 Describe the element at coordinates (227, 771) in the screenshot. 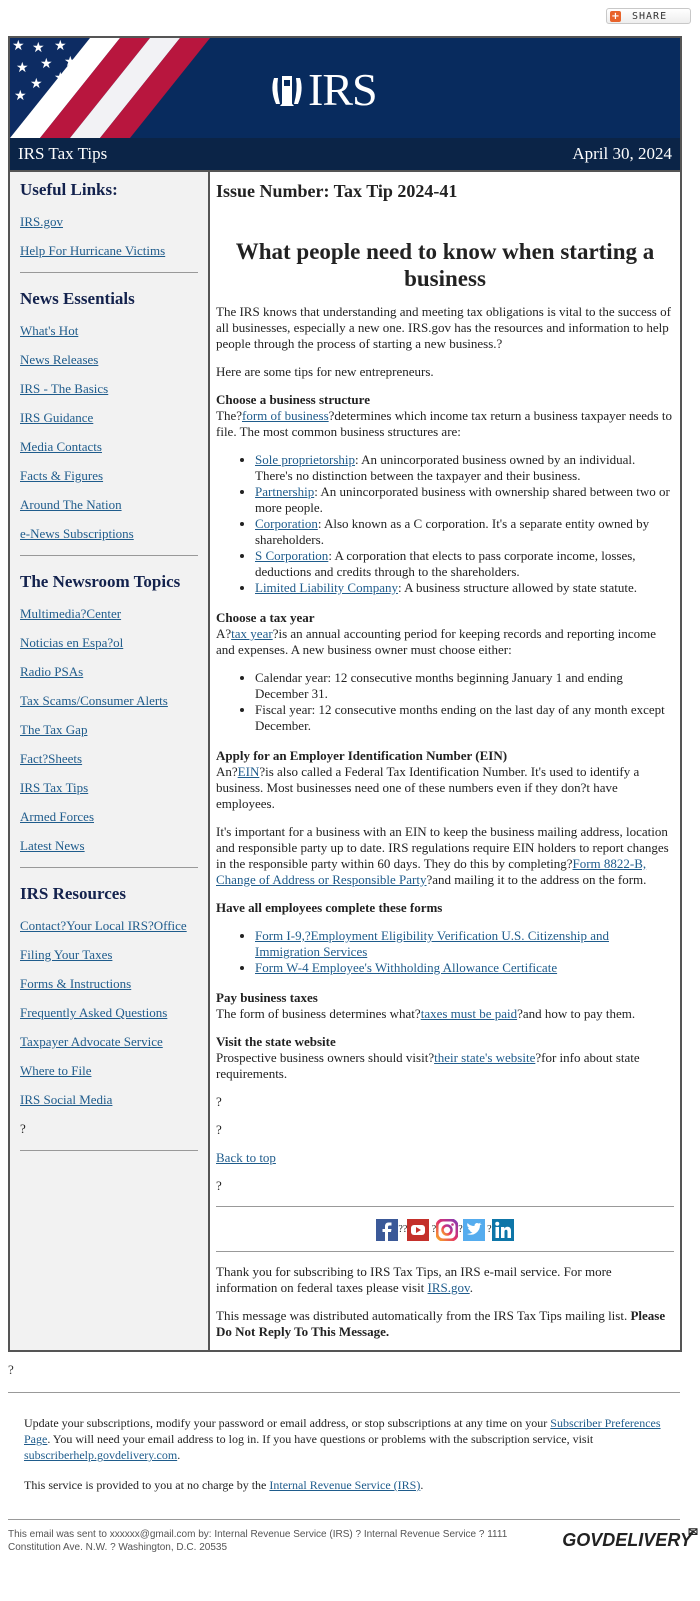

I see `text: An?` at that location.